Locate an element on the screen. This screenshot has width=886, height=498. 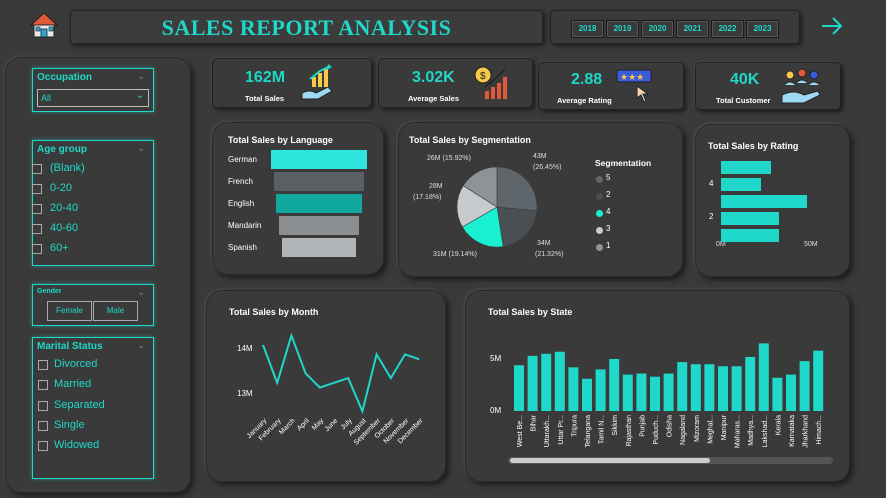
language-bar-mandarin is located at coordinates (319, 225).